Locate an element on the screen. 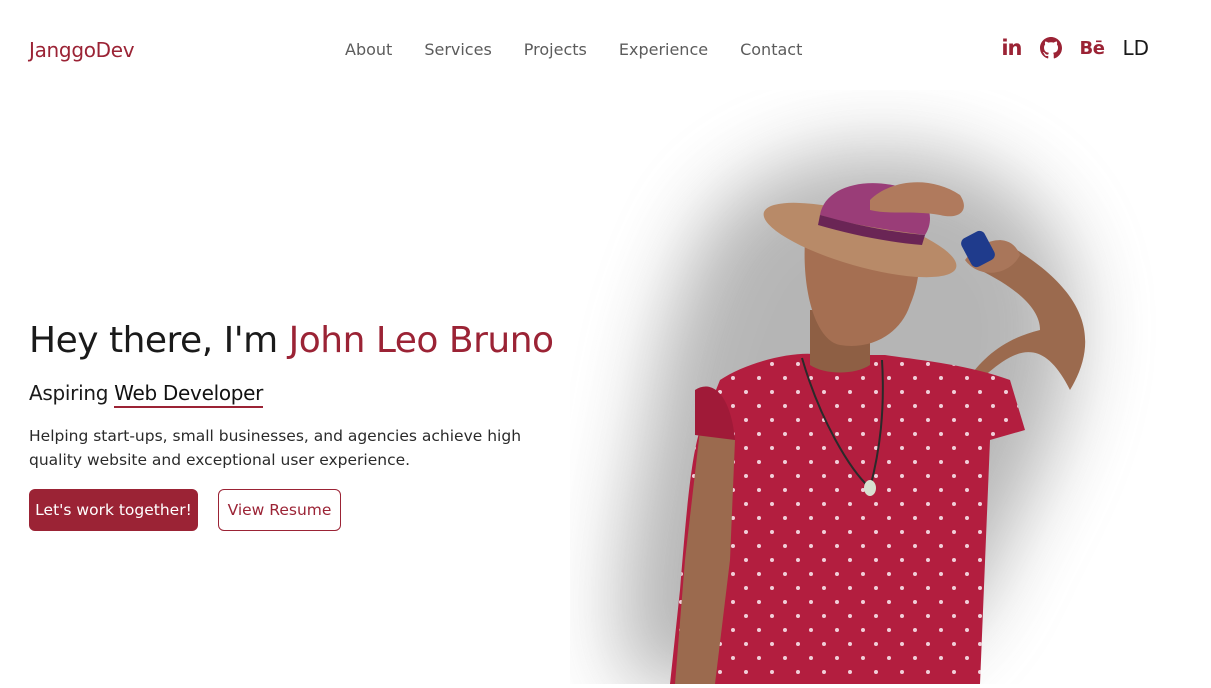 Image resolution: width=1211 pixels, height=688 pixels. hero-role: Web Developer is located at coordinates (188, 394).